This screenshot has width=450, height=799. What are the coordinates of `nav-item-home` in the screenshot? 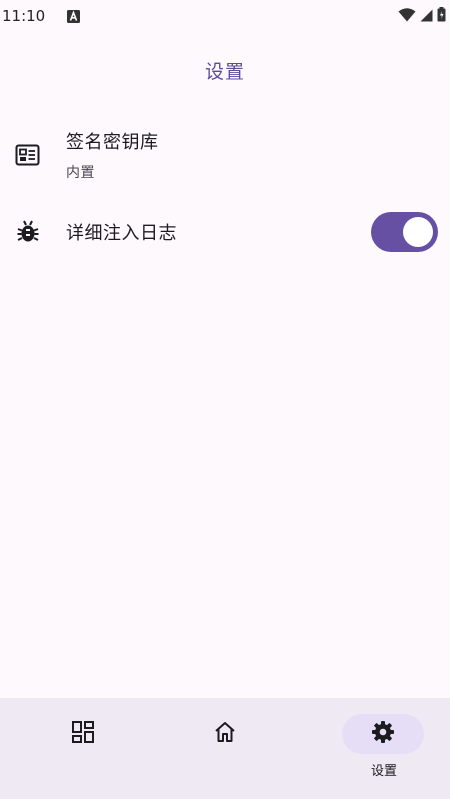 It's located at (217, 748).